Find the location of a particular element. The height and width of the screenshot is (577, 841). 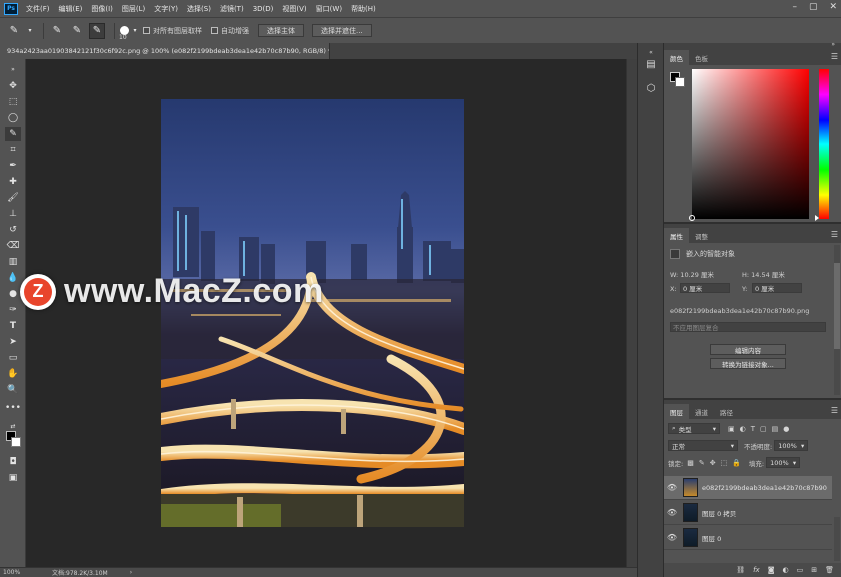

canvas-vertical-scrollbar is located at coordinates (631, 313).